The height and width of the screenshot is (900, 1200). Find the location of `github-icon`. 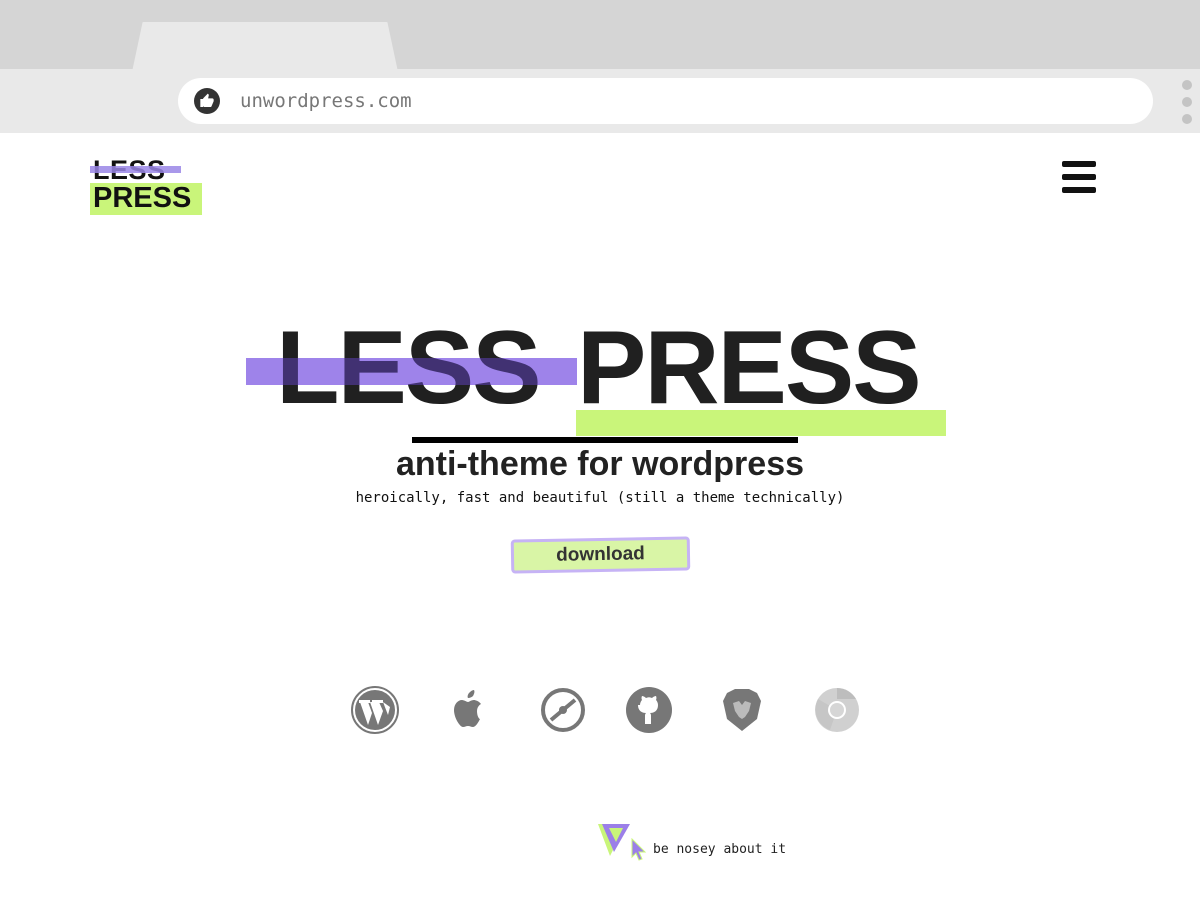

github-icon is located at coordinates (649, 710).